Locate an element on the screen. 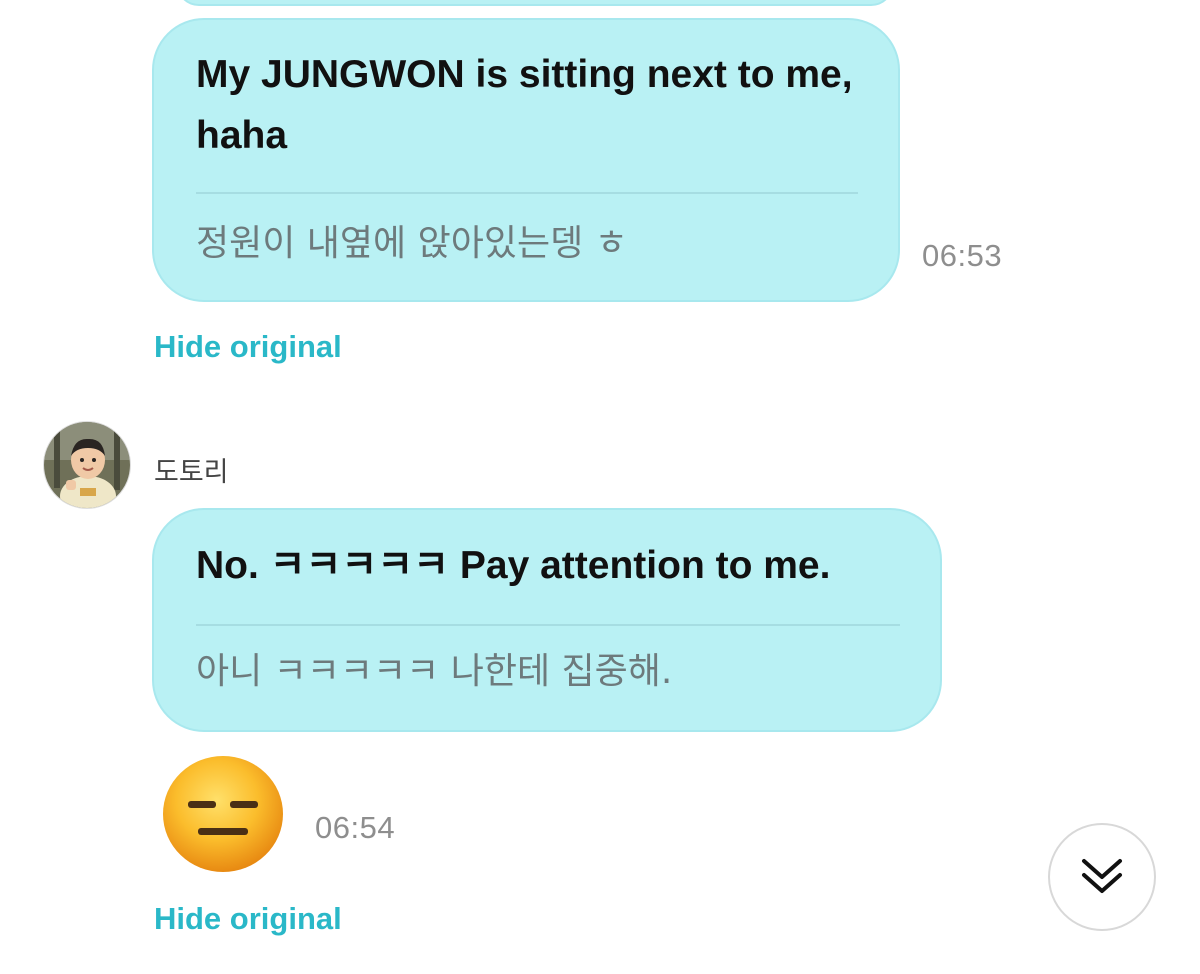  expressionless-face-icon is located at coordinates (223, 814).